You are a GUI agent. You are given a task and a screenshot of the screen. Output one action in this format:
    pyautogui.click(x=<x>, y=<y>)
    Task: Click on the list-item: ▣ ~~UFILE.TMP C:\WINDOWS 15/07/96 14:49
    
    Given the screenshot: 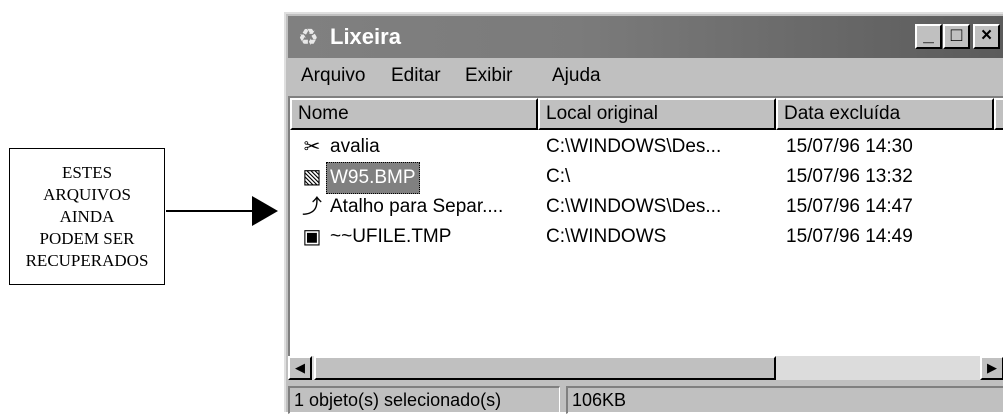 What is the action you would take?
    pyautogui.click(x=646, y=237)
    